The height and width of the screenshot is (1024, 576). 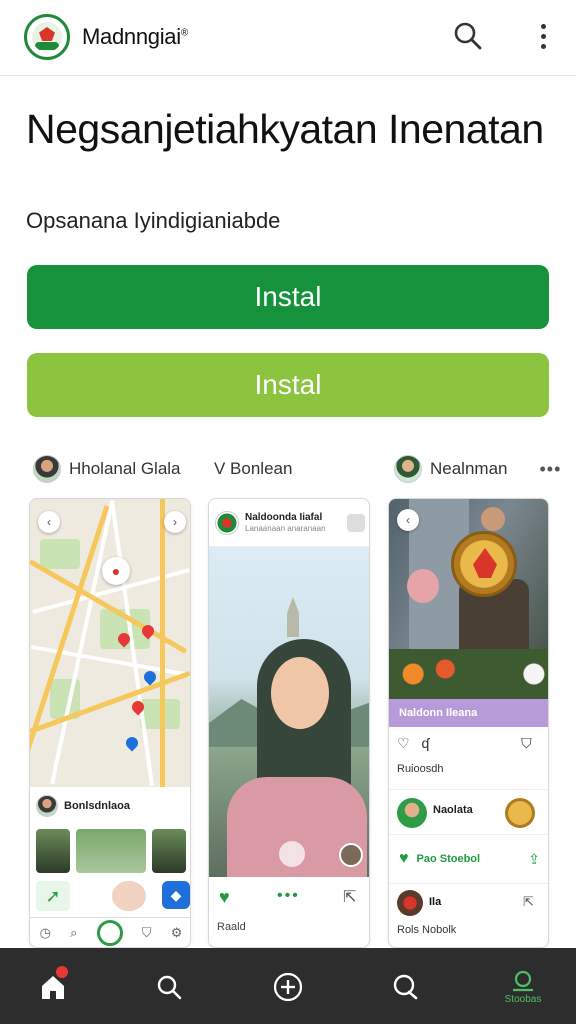 I want to click on home-button-icon, so click(x=109, y=932).